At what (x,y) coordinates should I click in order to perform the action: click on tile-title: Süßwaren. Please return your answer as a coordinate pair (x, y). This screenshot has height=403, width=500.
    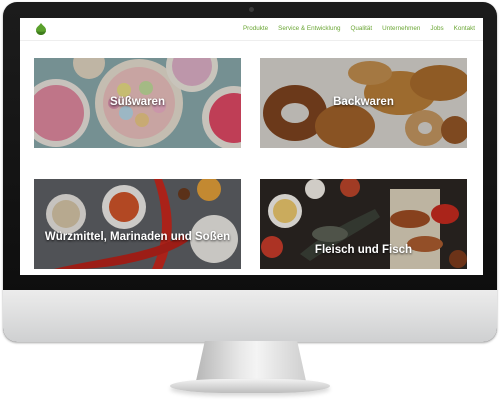
    Looking at the image, I should click on (137, 102).